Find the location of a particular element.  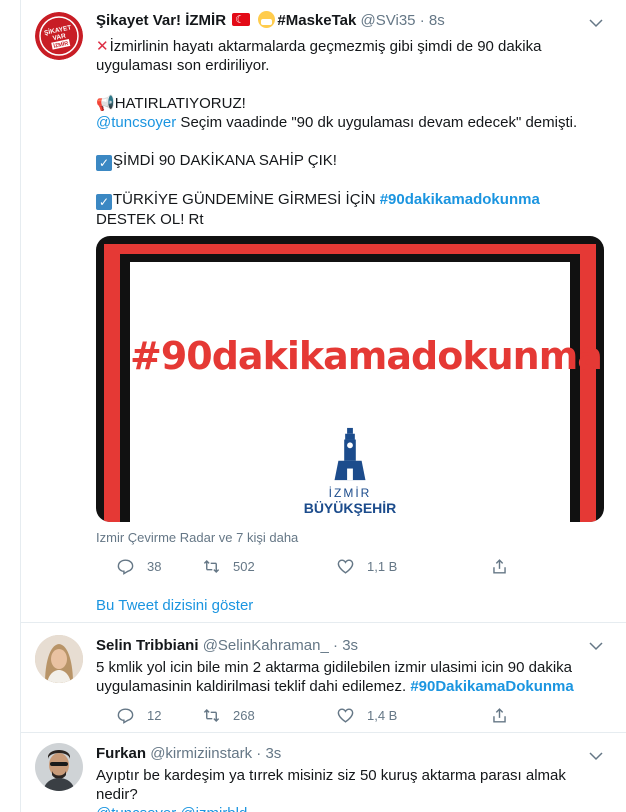

tweet-header: Furkan @kirmiziinstark · 3s is located at coordinates (188, 754).